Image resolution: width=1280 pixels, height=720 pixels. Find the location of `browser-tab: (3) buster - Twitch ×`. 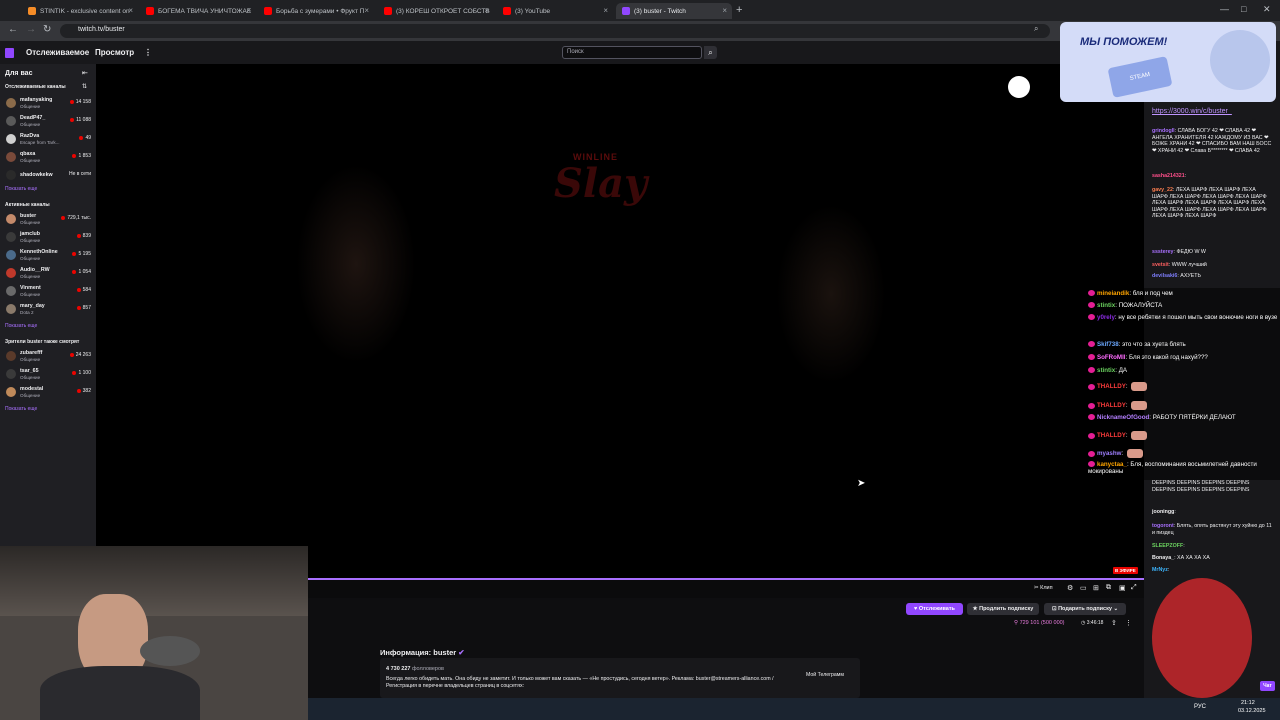

browser-tab: (3) buster - Twitch × is located at coordinates (674, 11).